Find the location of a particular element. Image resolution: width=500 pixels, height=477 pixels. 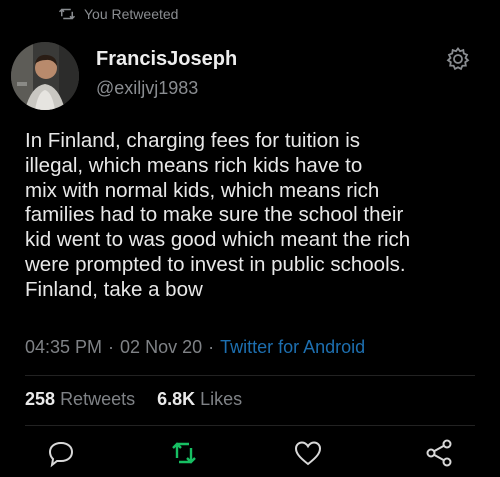

tweet-time: 04:35 PM is located at coordinates (64, 347).